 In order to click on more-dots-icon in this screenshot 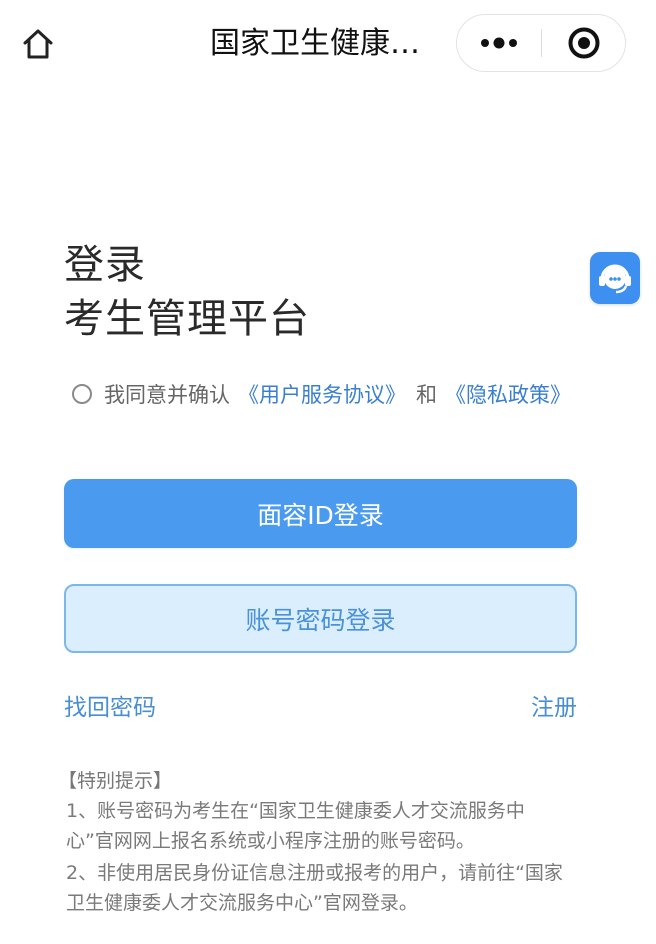, I will do `click(499, 43)`.